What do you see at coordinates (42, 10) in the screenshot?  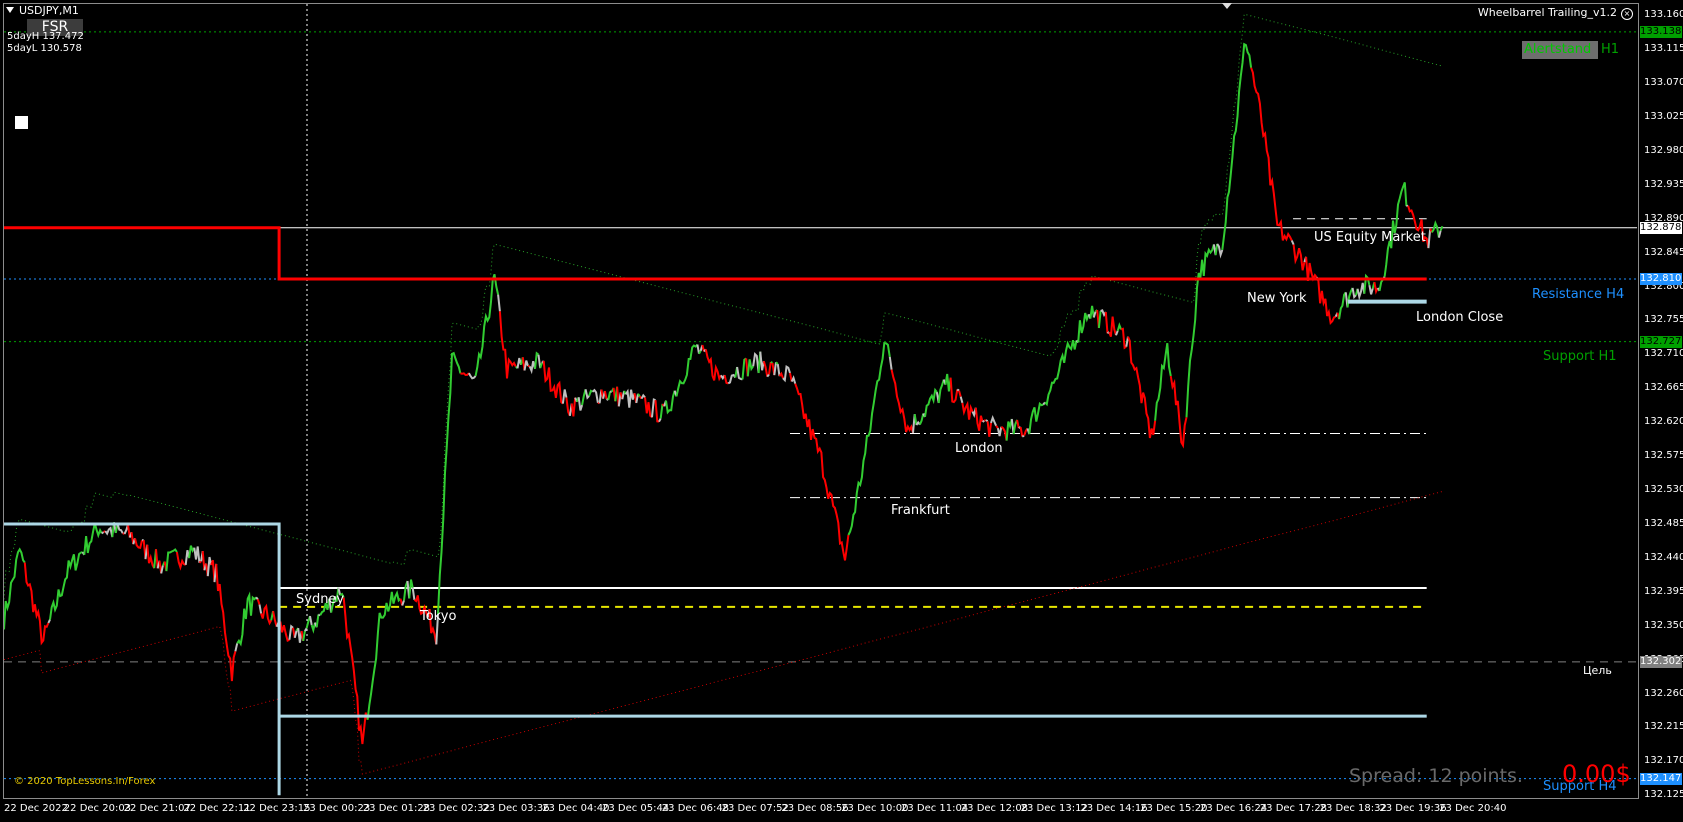 I see `symbol-title: USDJPY,M1` at bounding box center [42, 10].